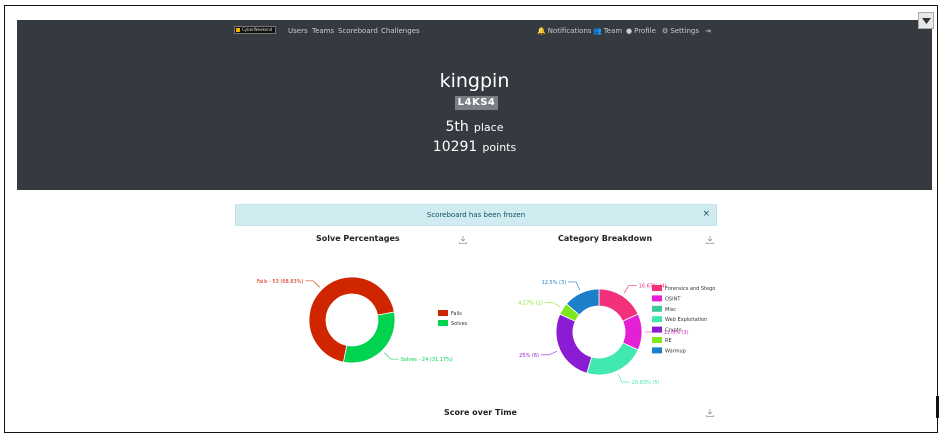 This screenshot has width=943, height=438. What do you see at coordinates (706, 214) in the screenshot?
I see `alert-close-button: ×` at bounding box center [706, 214].